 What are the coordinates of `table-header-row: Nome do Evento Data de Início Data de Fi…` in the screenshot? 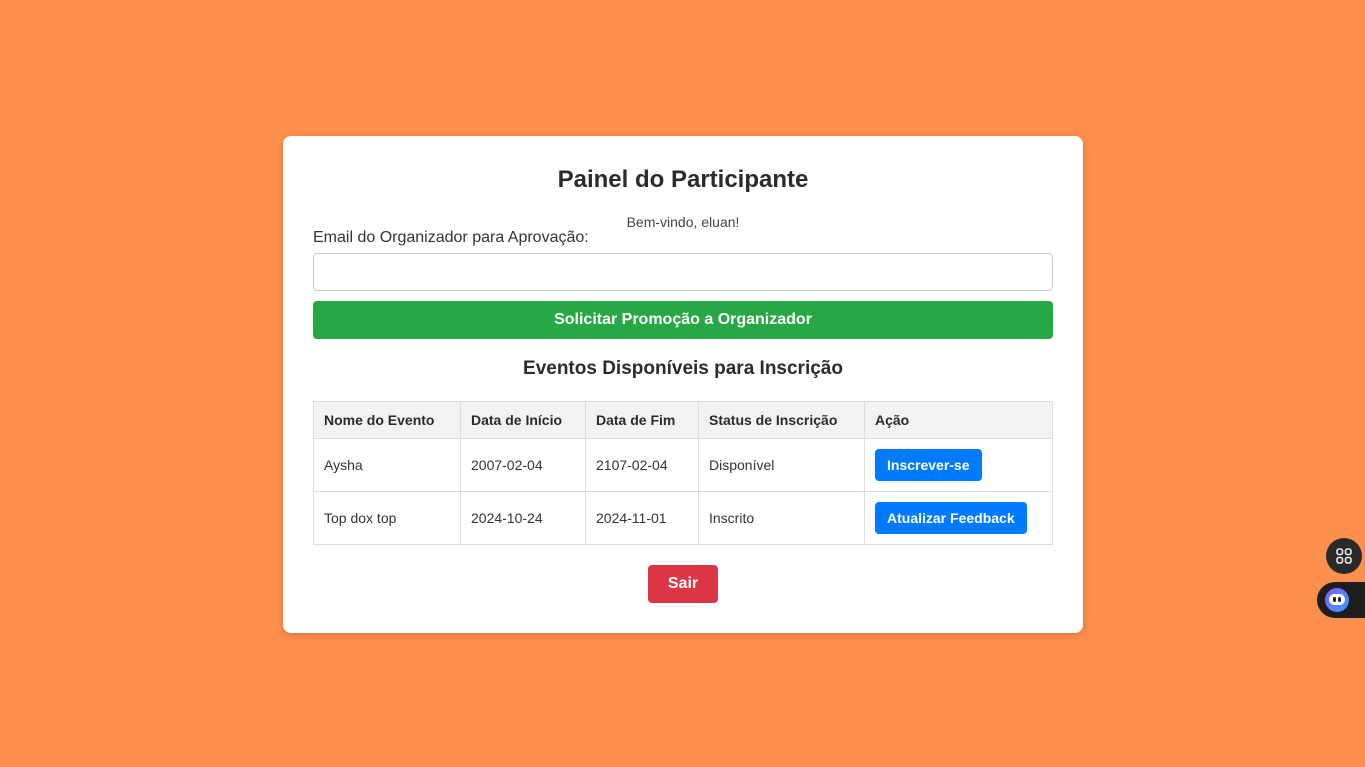 It's located at (683, 420).